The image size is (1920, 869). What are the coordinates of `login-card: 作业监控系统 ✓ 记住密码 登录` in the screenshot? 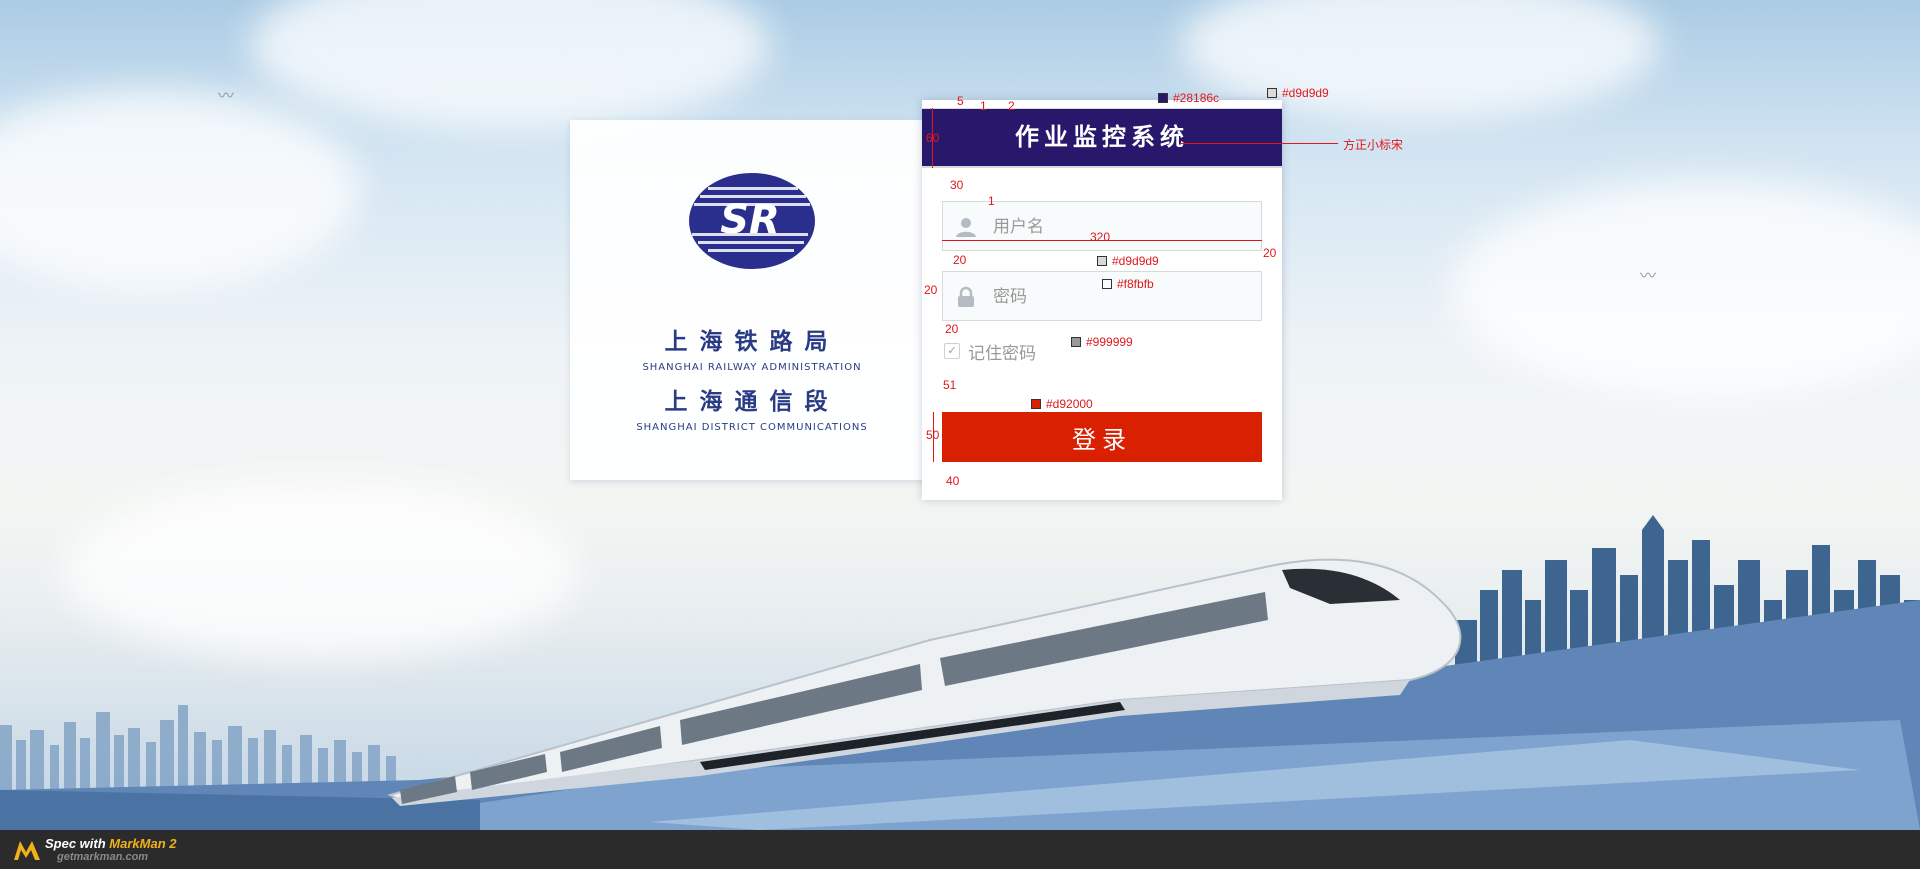 It's located at (1102, 300).